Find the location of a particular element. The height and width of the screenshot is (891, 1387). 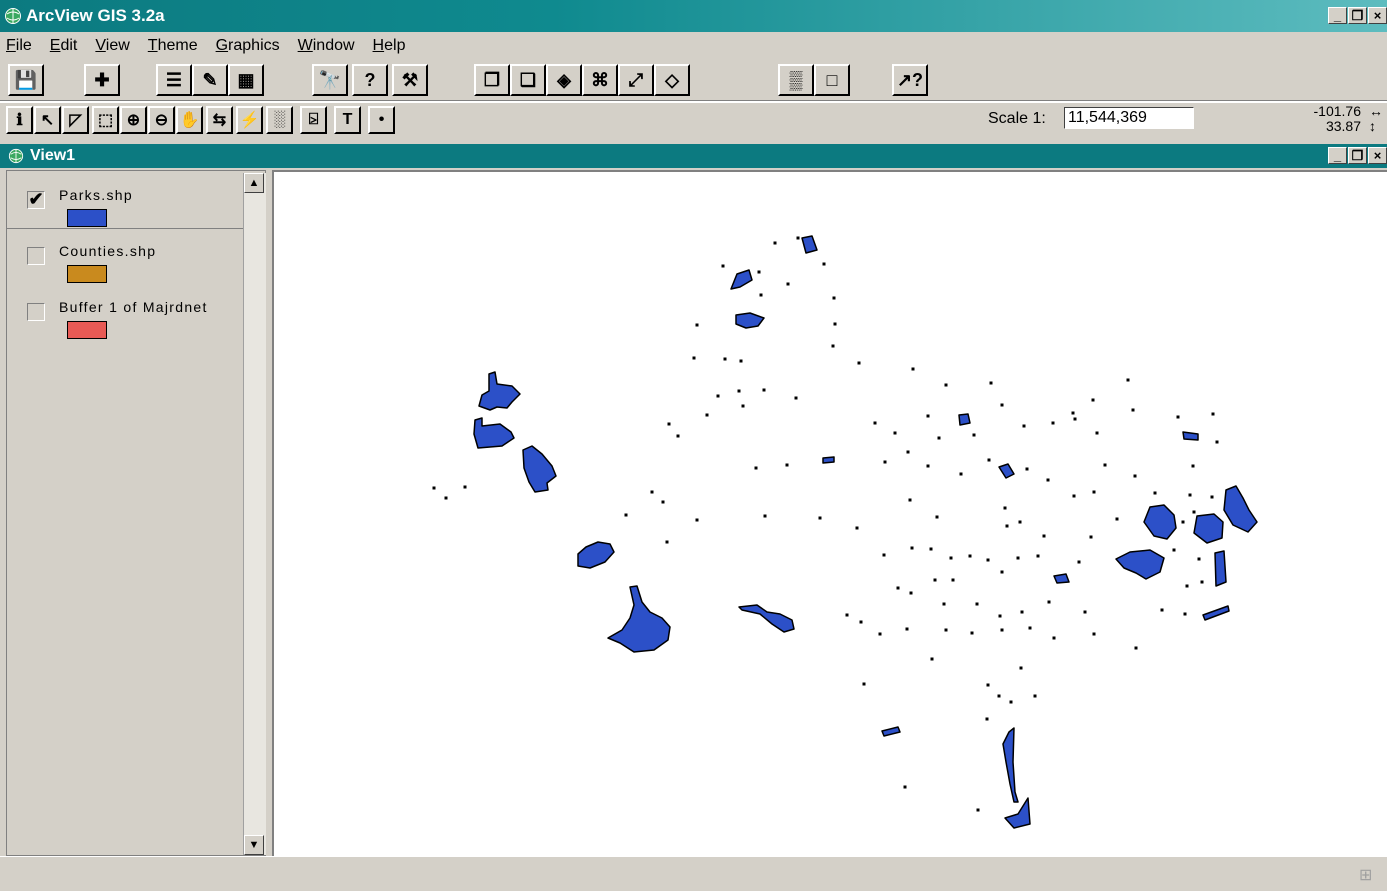

help-button: ↗? is located at coordinates (910, 80).